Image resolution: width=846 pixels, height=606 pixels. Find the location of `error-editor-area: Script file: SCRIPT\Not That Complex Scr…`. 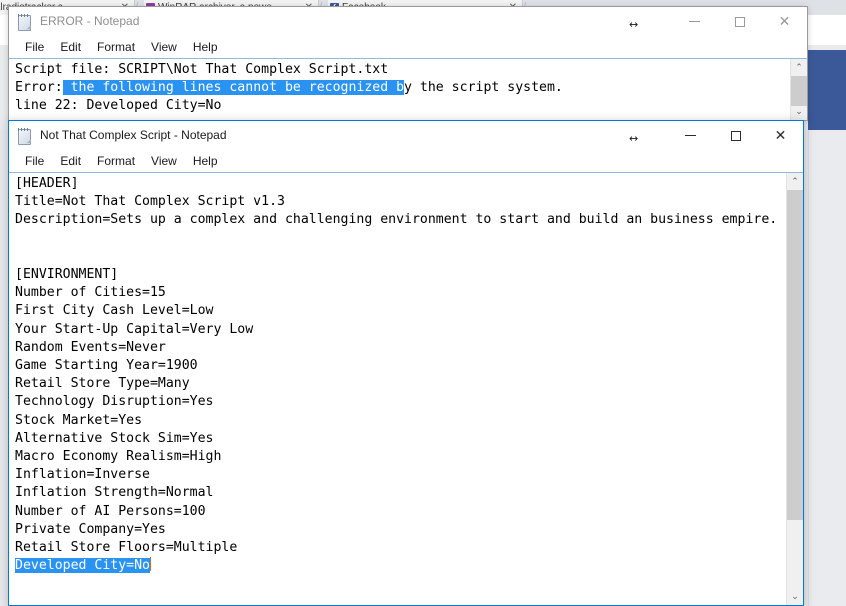

error-editor-area: Script file: SCRIPT\Not That Complex Scr… is located at coordinates (408, 89).